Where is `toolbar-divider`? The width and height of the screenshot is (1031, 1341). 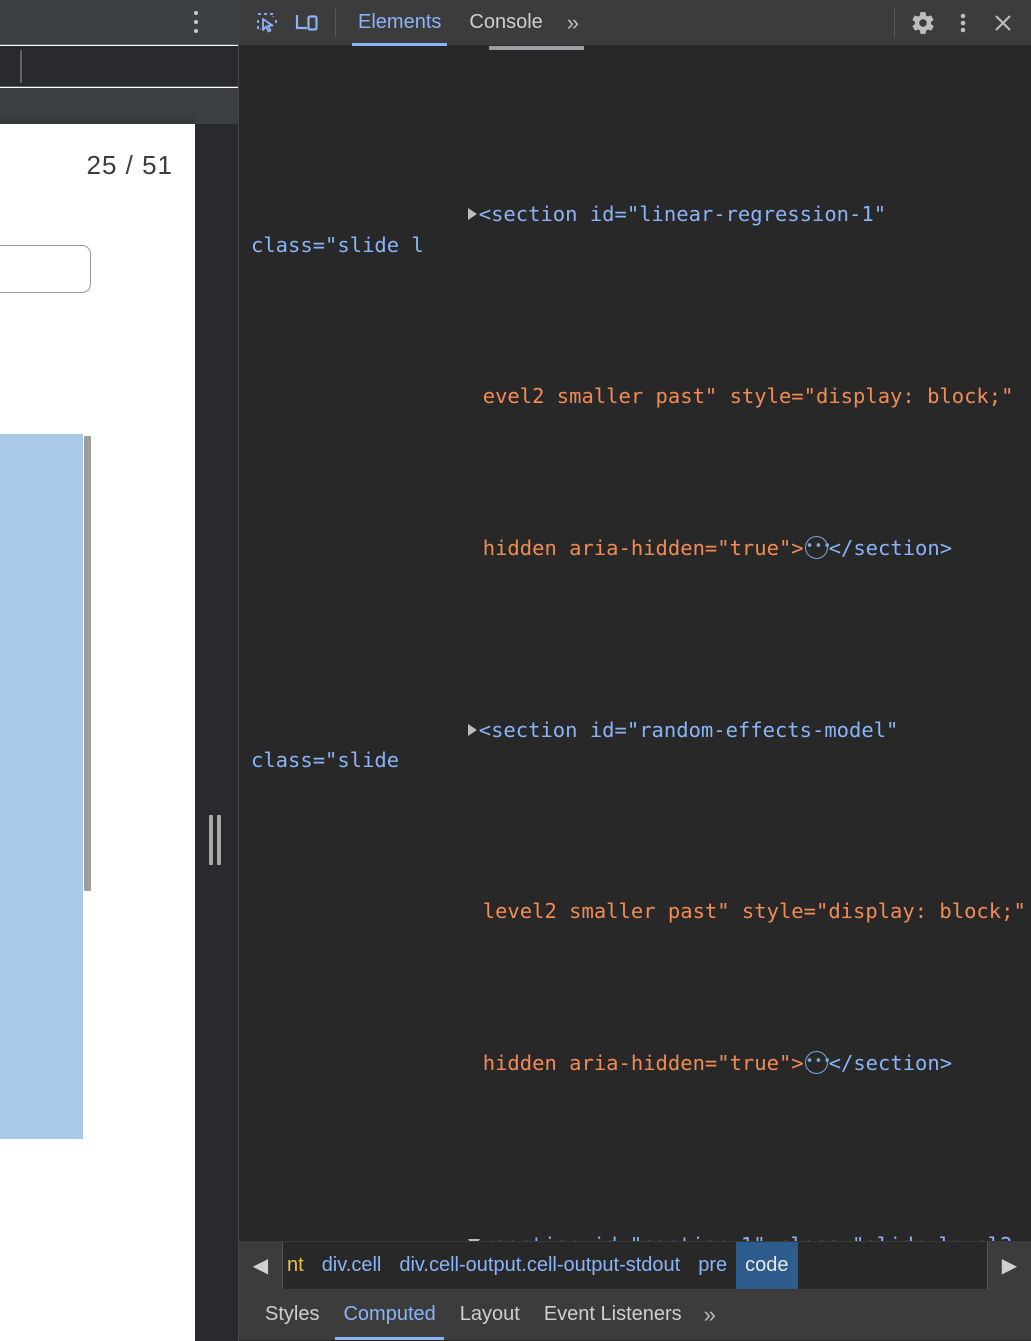 toolbar-divider is located at coordinates (335, 22).